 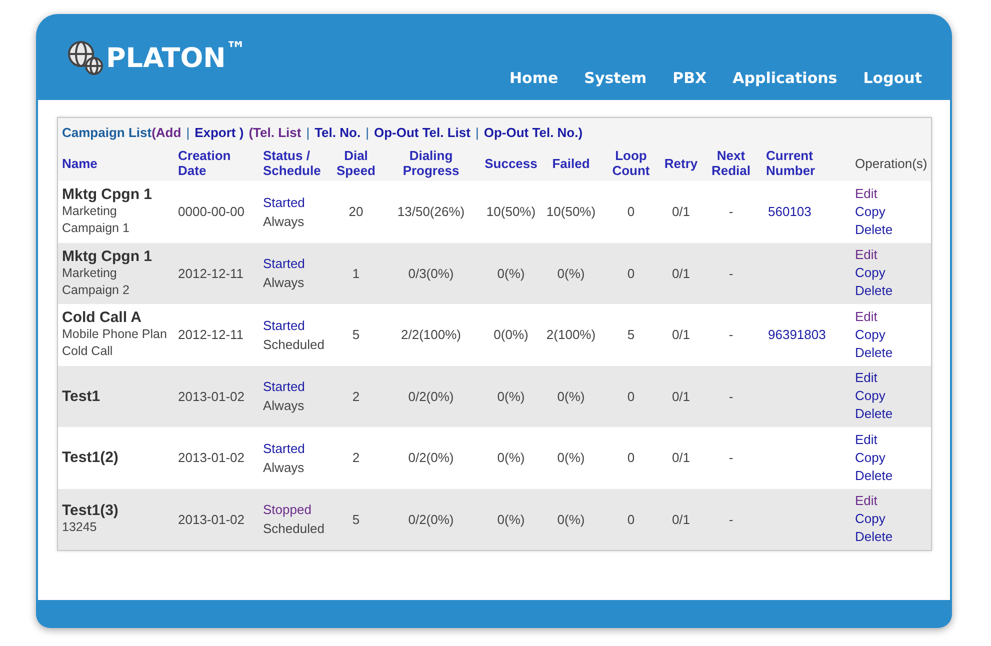 I want to click on campaign-description: Marketing Campaign 1, so click(x=96, y=220).